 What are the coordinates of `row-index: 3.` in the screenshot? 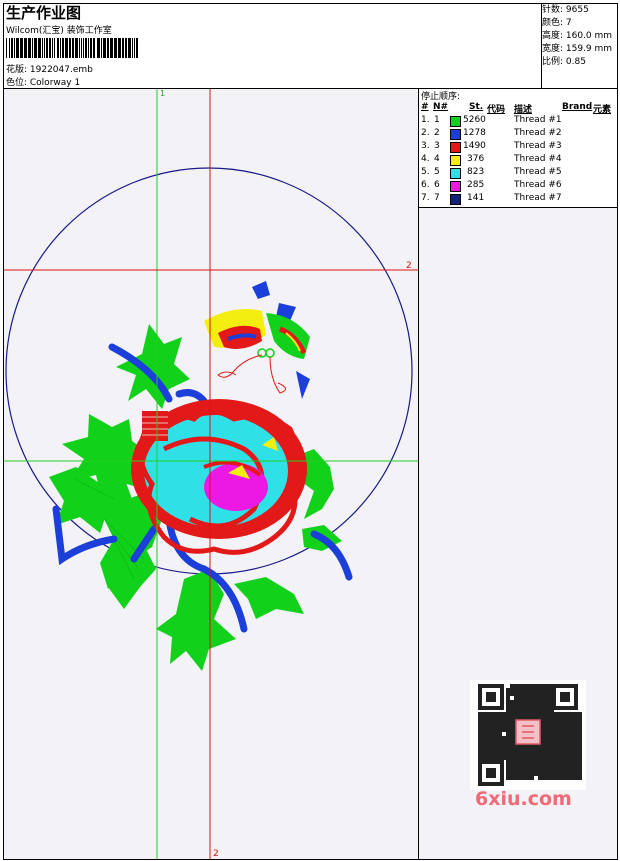 It's located at (425, 146).